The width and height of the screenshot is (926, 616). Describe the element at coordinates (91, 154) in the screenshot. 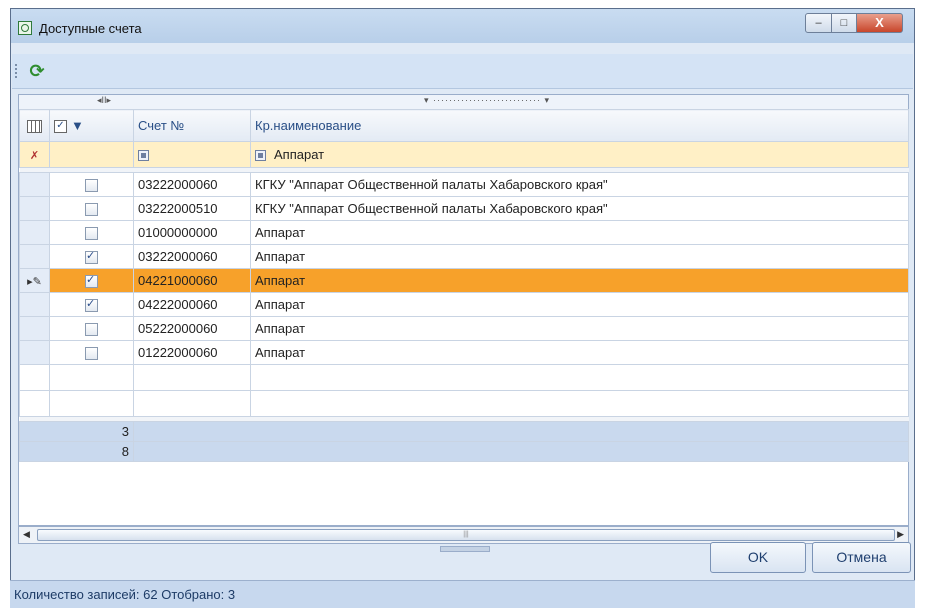

I see `filter-check-cell` at that location.